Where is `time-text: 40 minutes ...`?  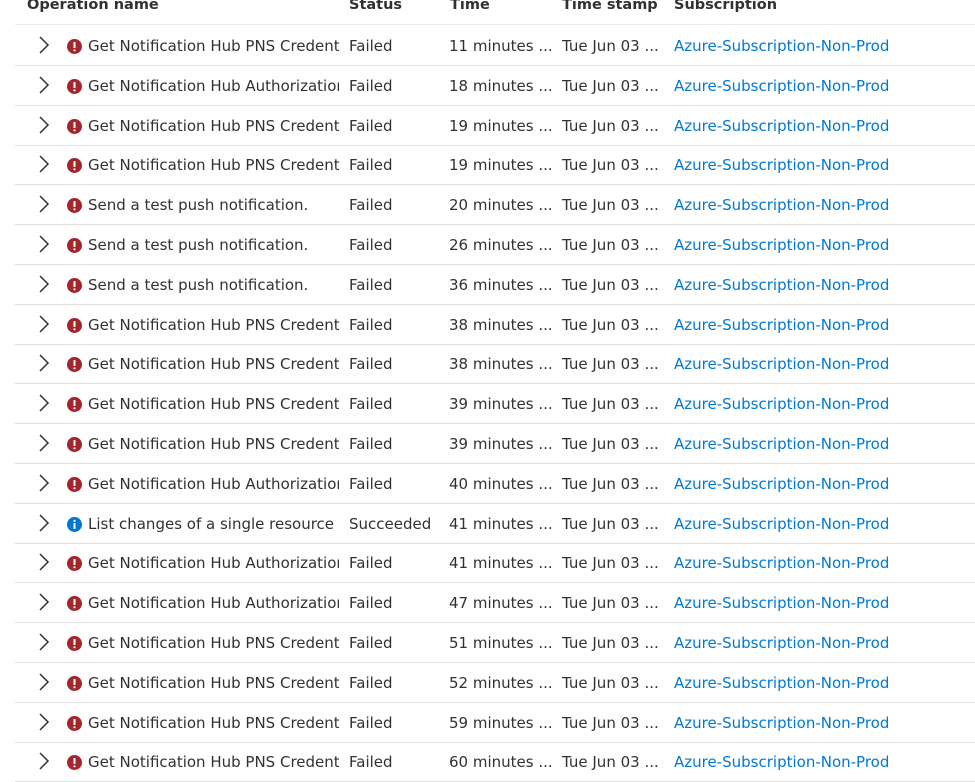
time-text: 40 minutes ... is located at coordinates (501, 483).